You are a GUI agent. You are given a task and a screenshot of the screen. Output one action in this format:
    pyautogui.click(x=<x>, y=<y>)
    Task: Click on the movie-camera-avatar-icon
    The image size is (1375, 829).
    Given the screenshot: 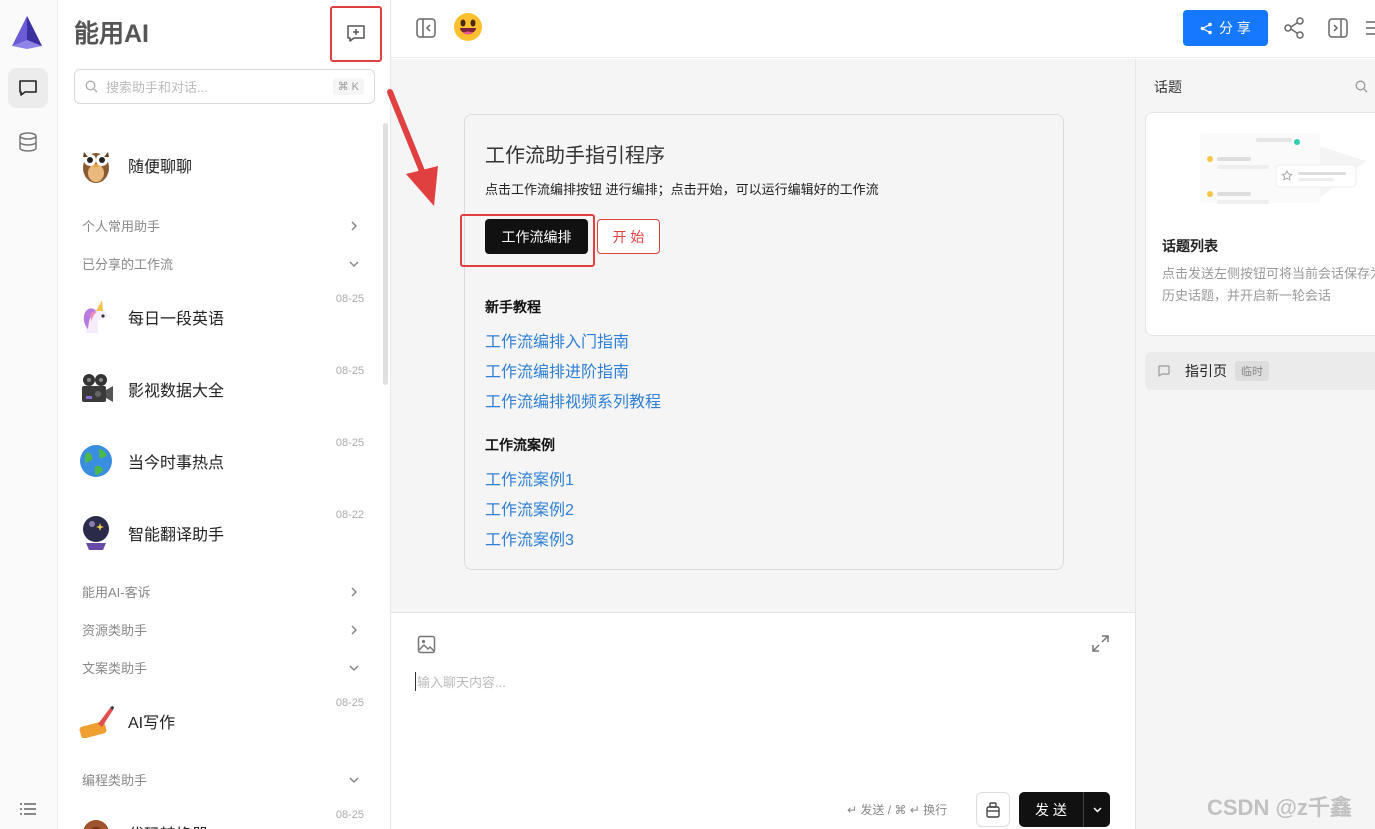 What is the action you would take?
    pyautogui.click(x=96, y=389)
    